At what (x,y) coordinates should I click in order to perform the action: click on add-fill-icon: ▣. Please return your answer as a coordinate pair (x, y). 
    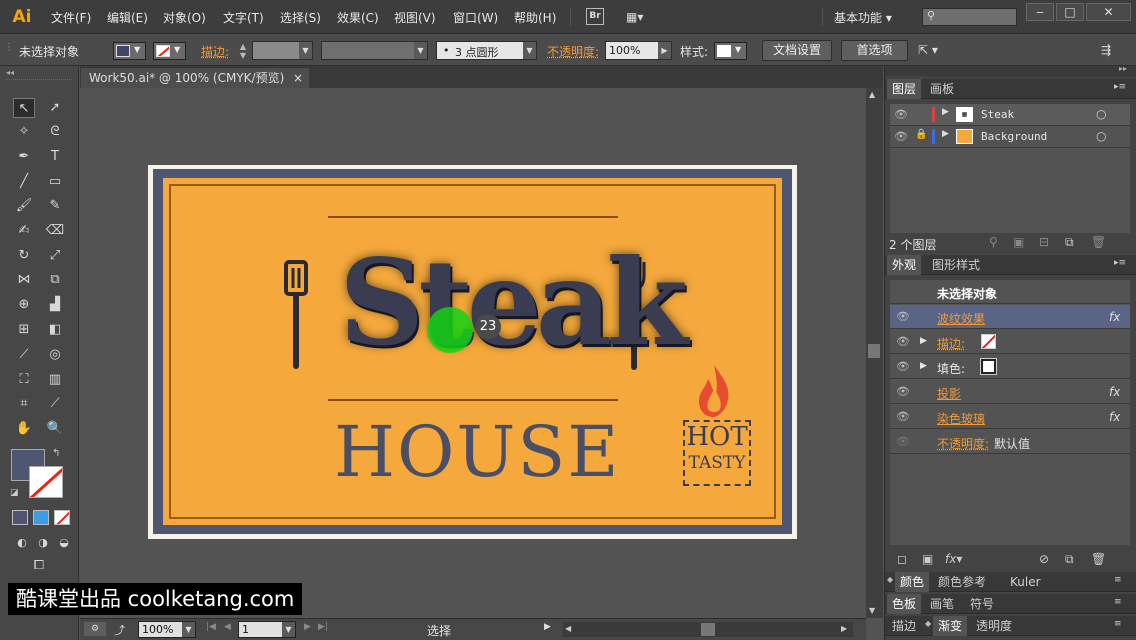
    Looking at the image, I should click on (927, 559).